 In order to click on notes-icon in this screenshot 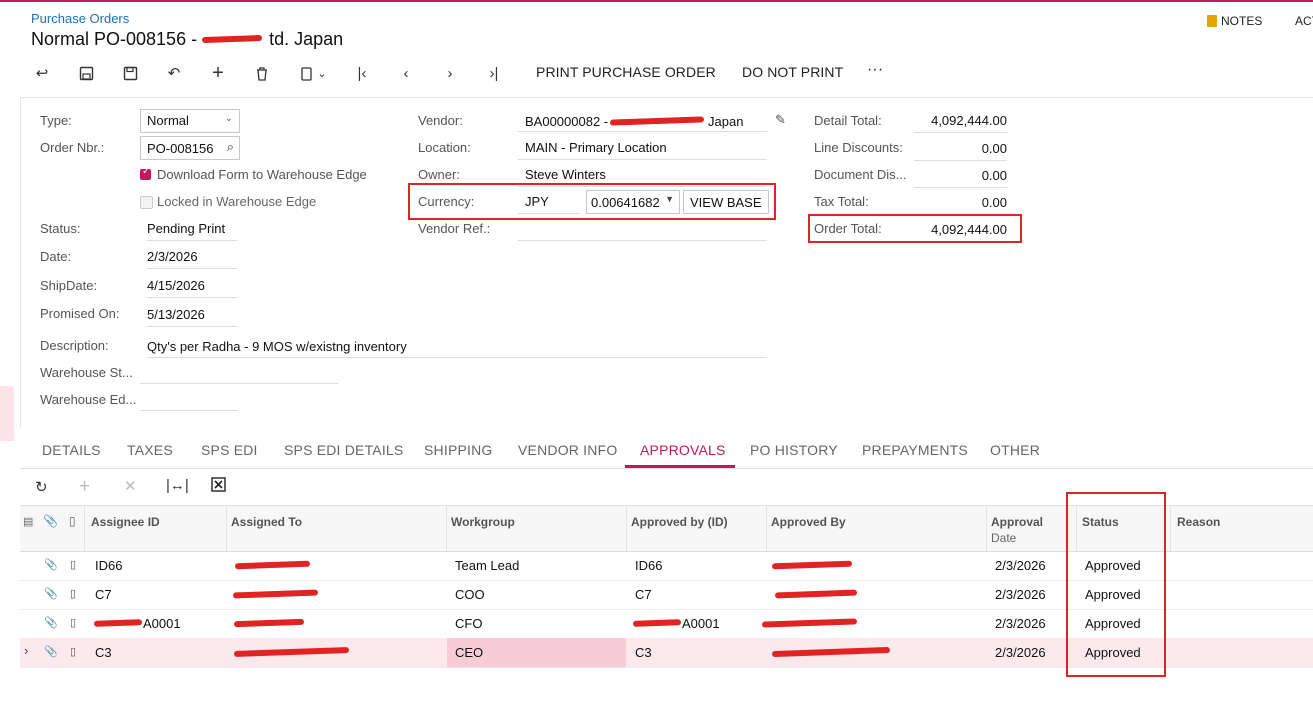, I will do `click(1212, 21)`.